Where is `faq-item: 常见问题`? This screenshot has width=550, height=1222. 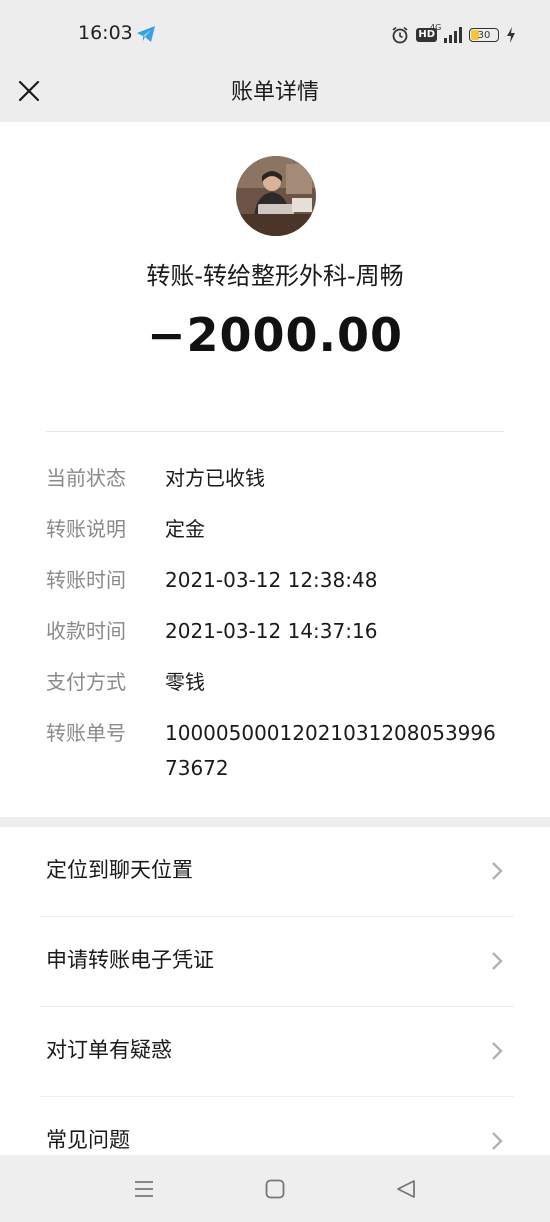 faq-item: 常见问题 is located at coordinates (275, 1126).